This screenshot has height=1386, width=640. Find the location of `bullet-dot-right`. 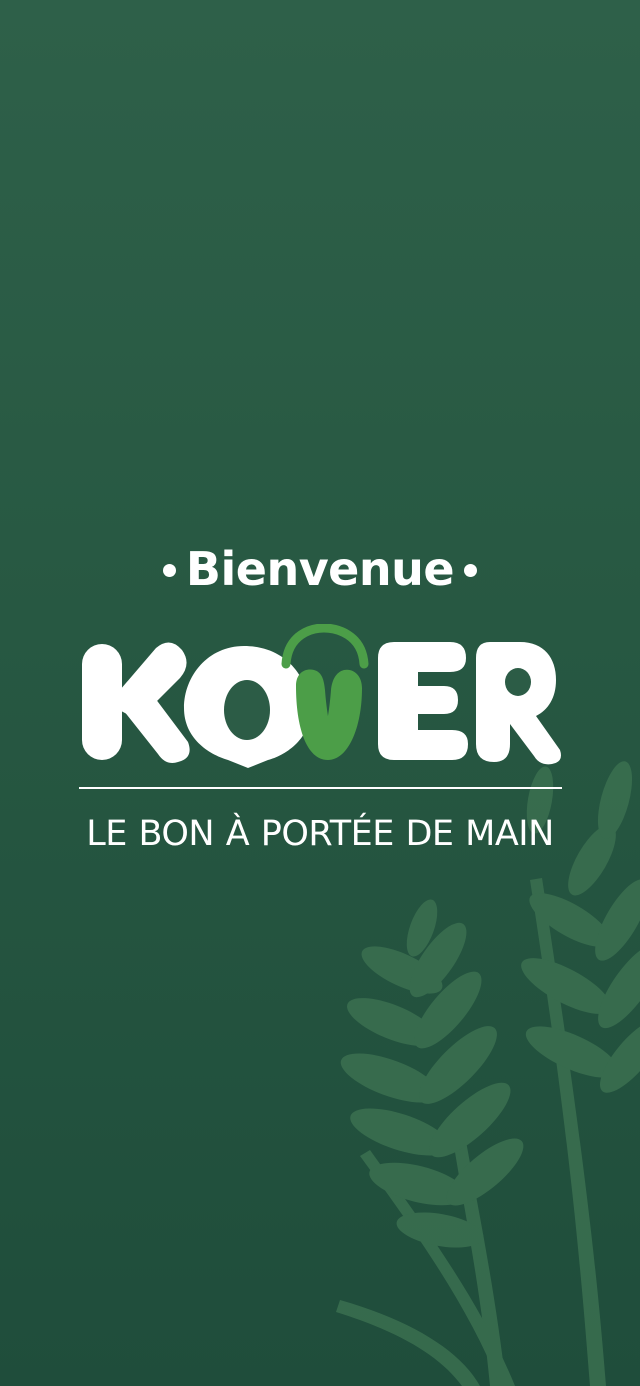

bullet-dot-right is located at coordinates (471, 570).